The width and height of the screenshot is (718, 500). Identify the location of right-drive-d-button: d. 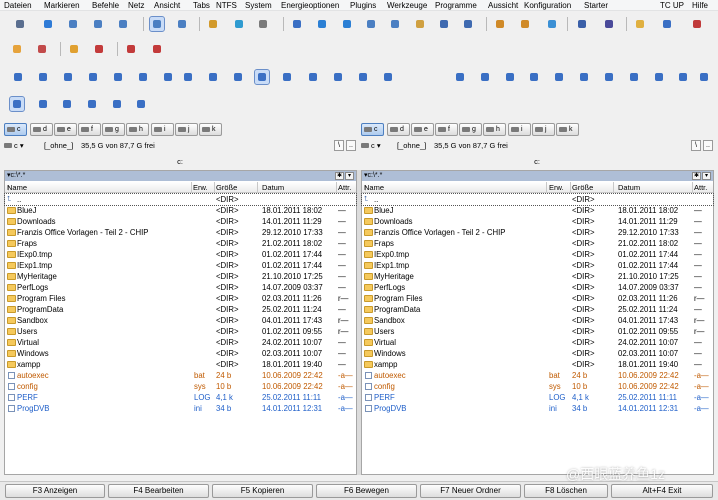
(398, 129).